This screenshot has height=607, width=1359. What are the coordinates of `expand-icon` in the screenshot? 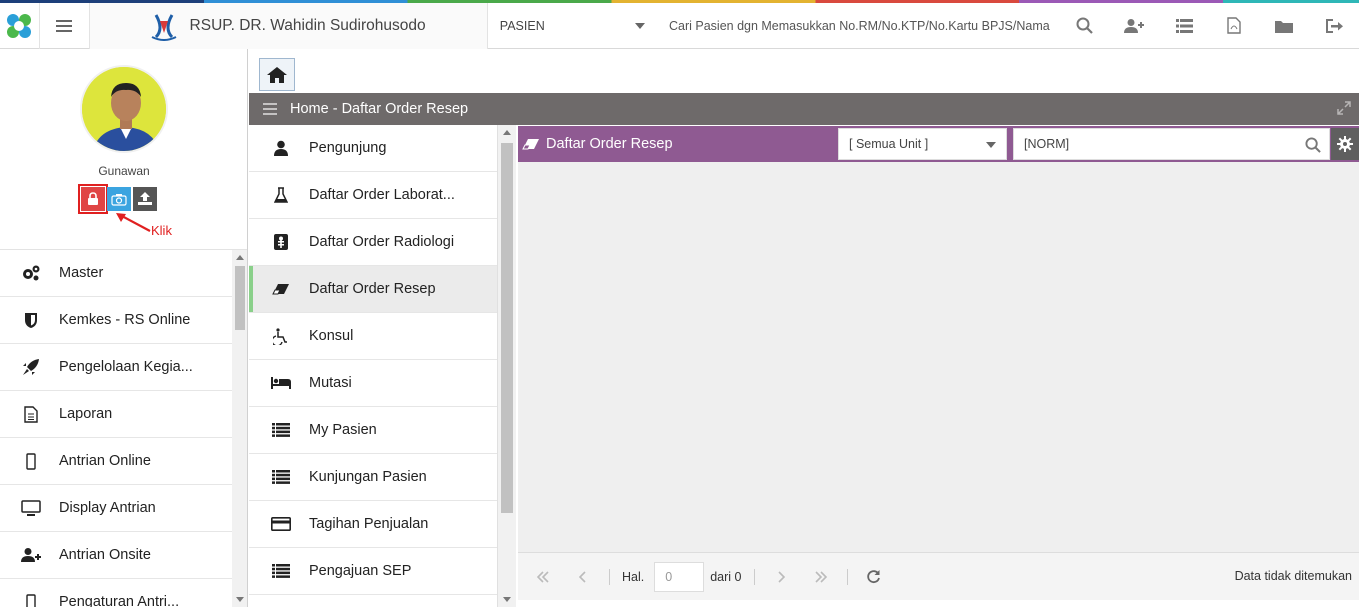 It's located at (1344, 108).